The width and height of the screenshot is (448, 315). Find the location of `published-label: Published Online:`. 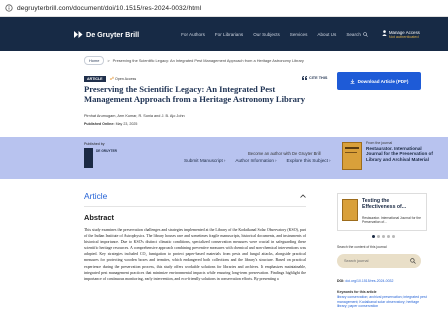

published-label: Published Online: is located at coordinates (99, 124).